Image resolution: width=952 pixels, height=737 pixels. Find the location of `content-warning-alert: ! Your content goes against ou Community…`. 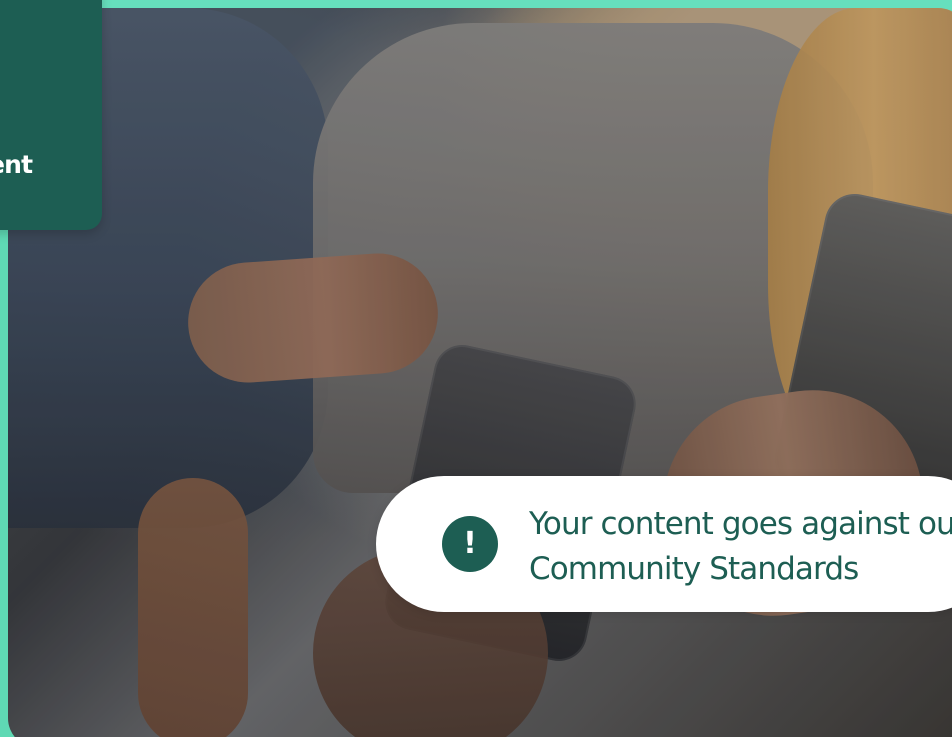

content-warning-alert: ! Your content goes against ou Community… is located at coordinates (664, 544).